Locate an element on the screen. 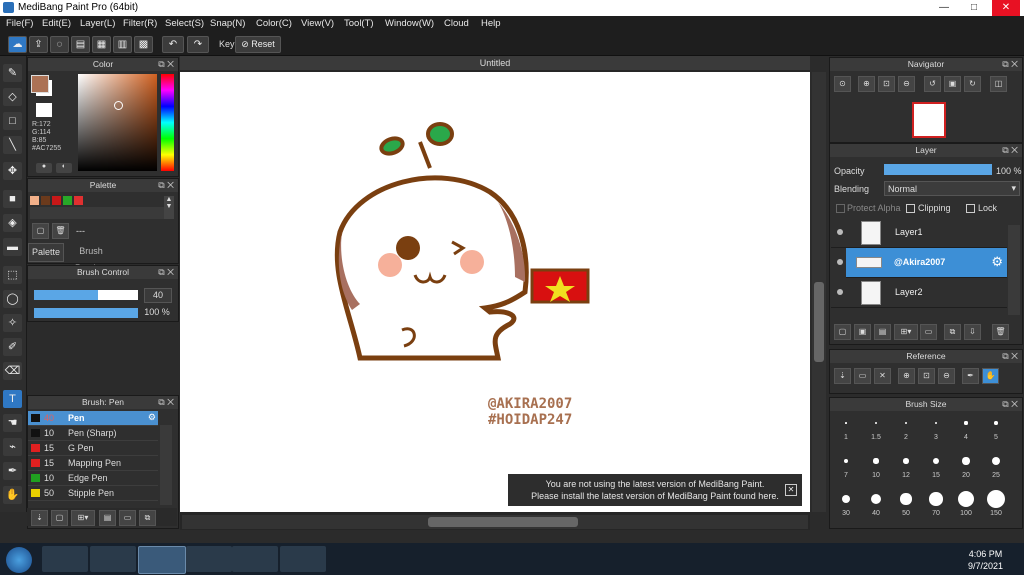 The width and height of the screenshot is (1024, 575). menu-filter: Filter(R) is located at coordinates (140, 23).